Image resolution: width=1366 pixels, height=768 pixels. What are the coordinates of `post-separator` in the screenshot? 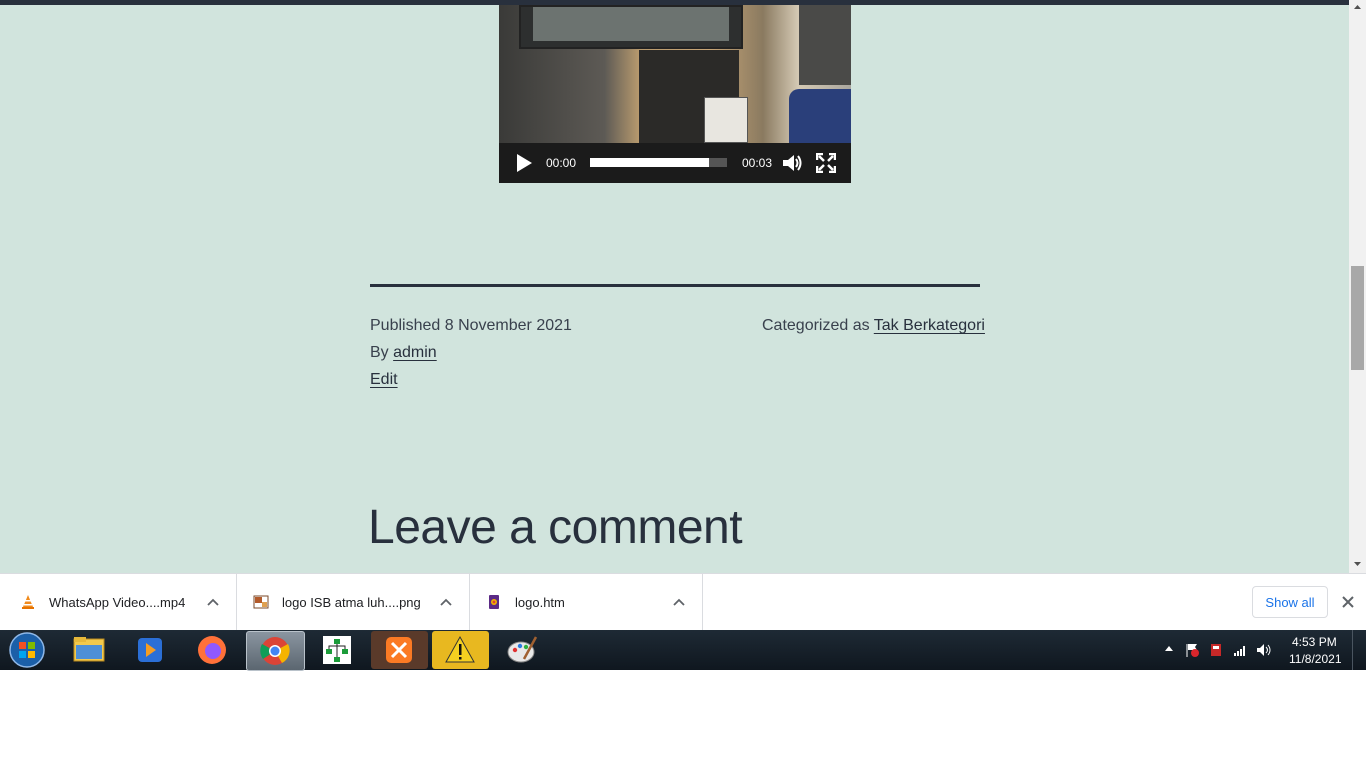 It's located at (675, 285).